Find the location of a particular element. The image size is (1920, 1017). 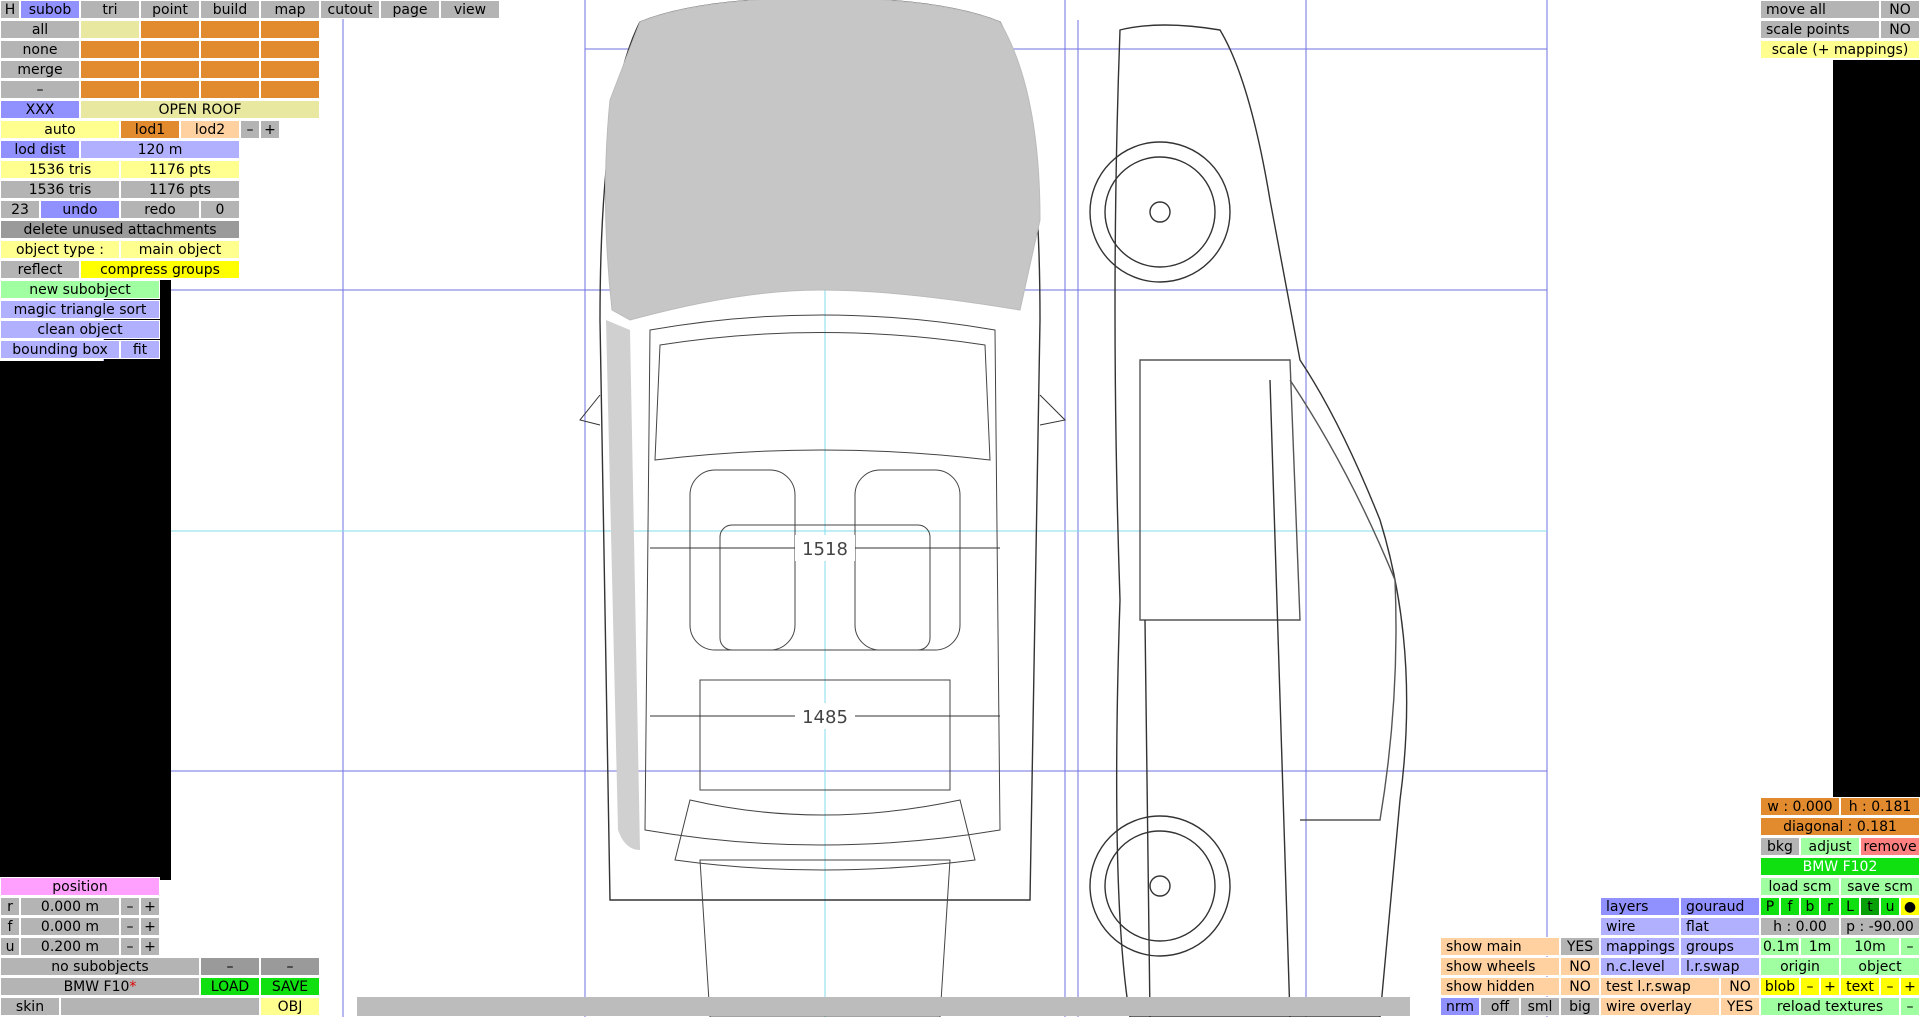

redo-button: redo is located at coordinates (160, 209).